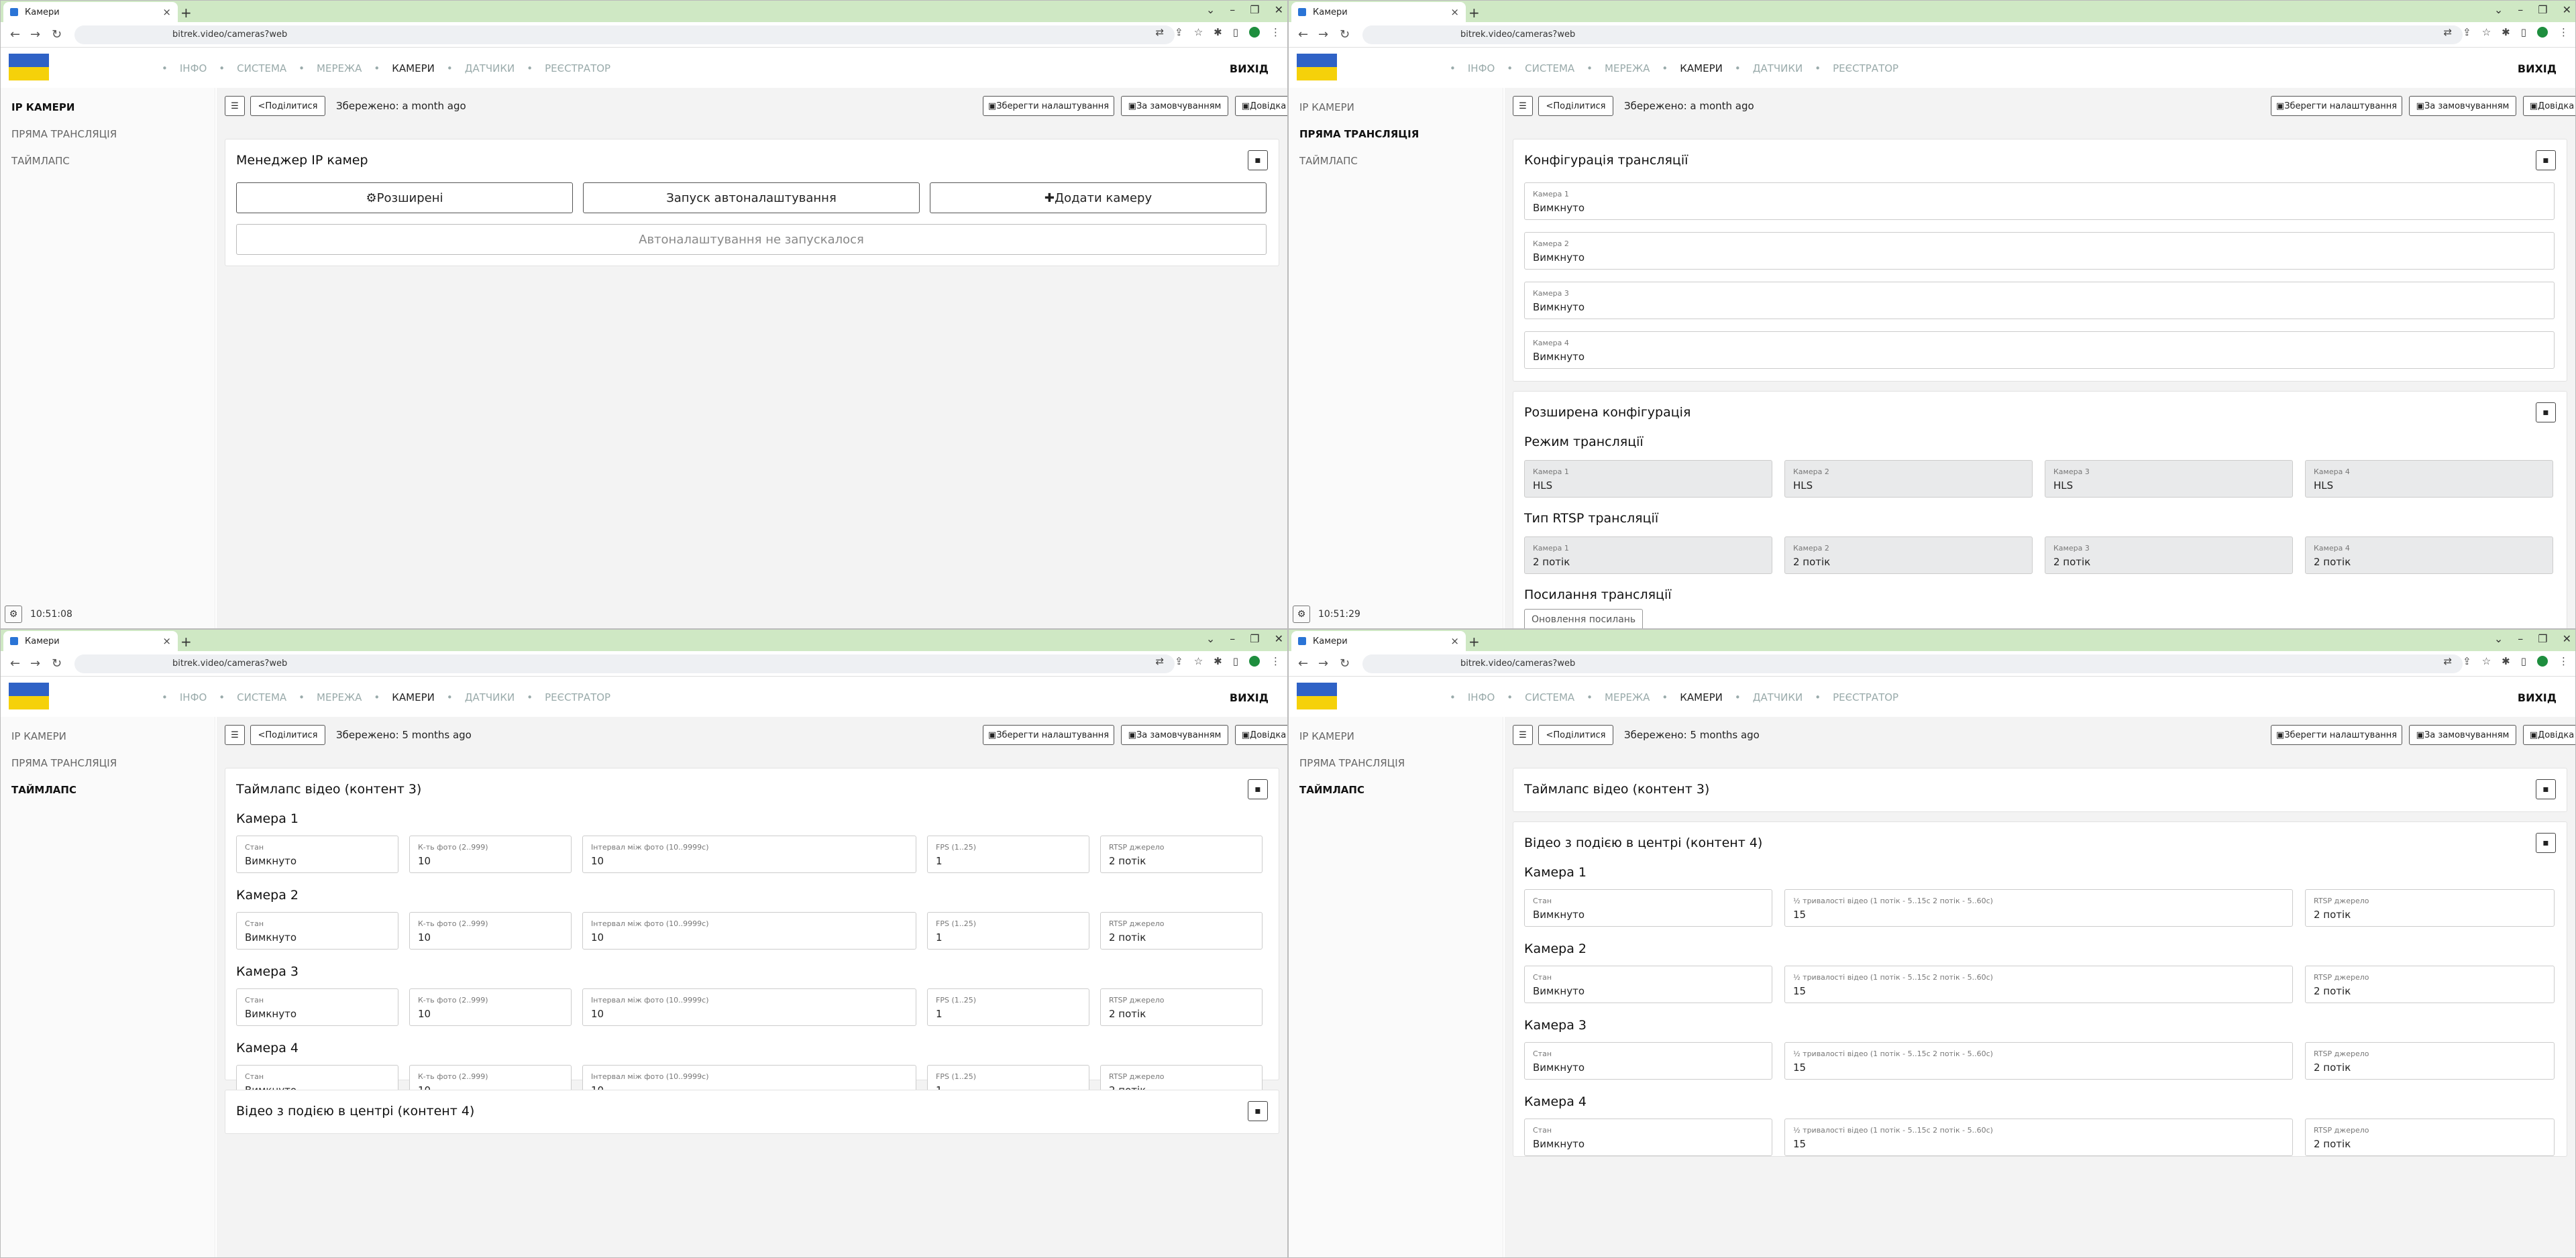  I want to click on select-field: Камера 3 Вимкнуто, so click(2039, 300).